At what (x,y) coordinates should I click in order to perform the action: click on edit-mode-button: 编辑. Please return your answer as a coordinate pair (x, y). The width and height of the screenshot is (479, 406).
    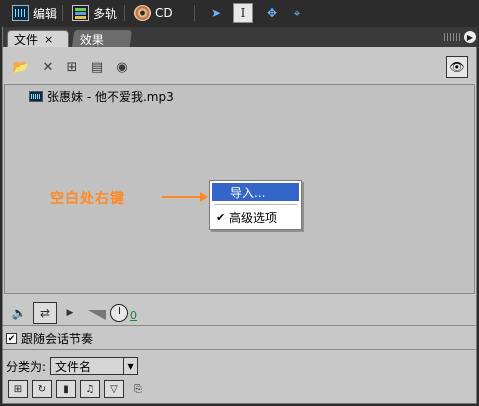
    Looking at the image, I should click on (34, 13).